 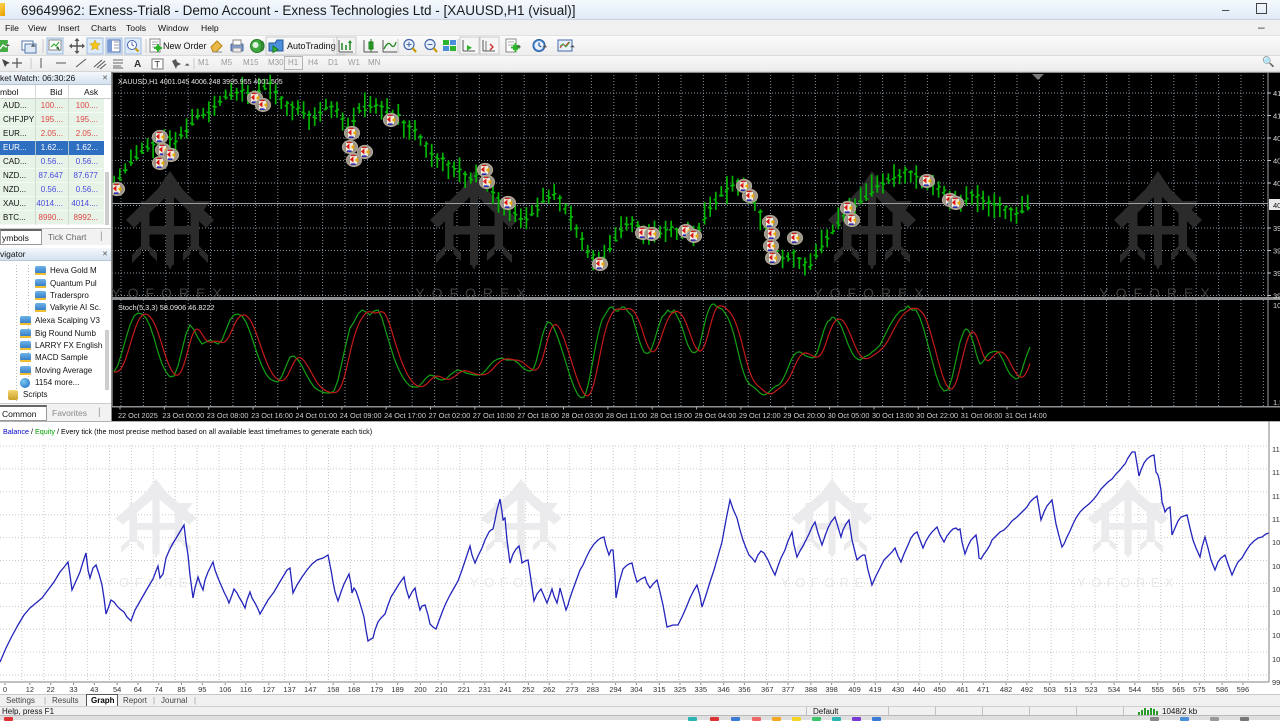 What do you see at coordinates (538, 415) in the screenshot?
I see `svg-text: 27 Oct 18:00` at bounding box center [538, 415].